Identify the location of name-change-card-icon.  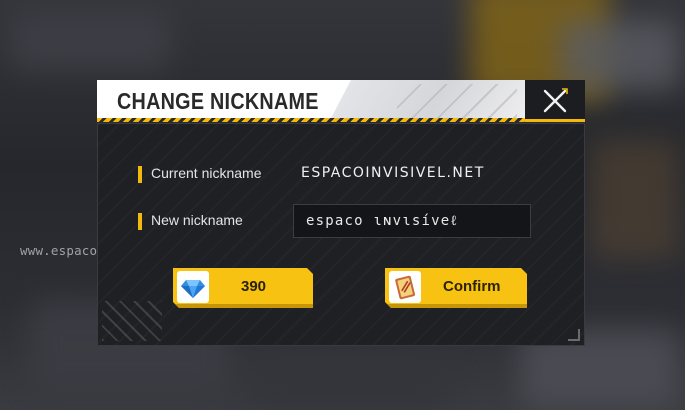
(405, 287).